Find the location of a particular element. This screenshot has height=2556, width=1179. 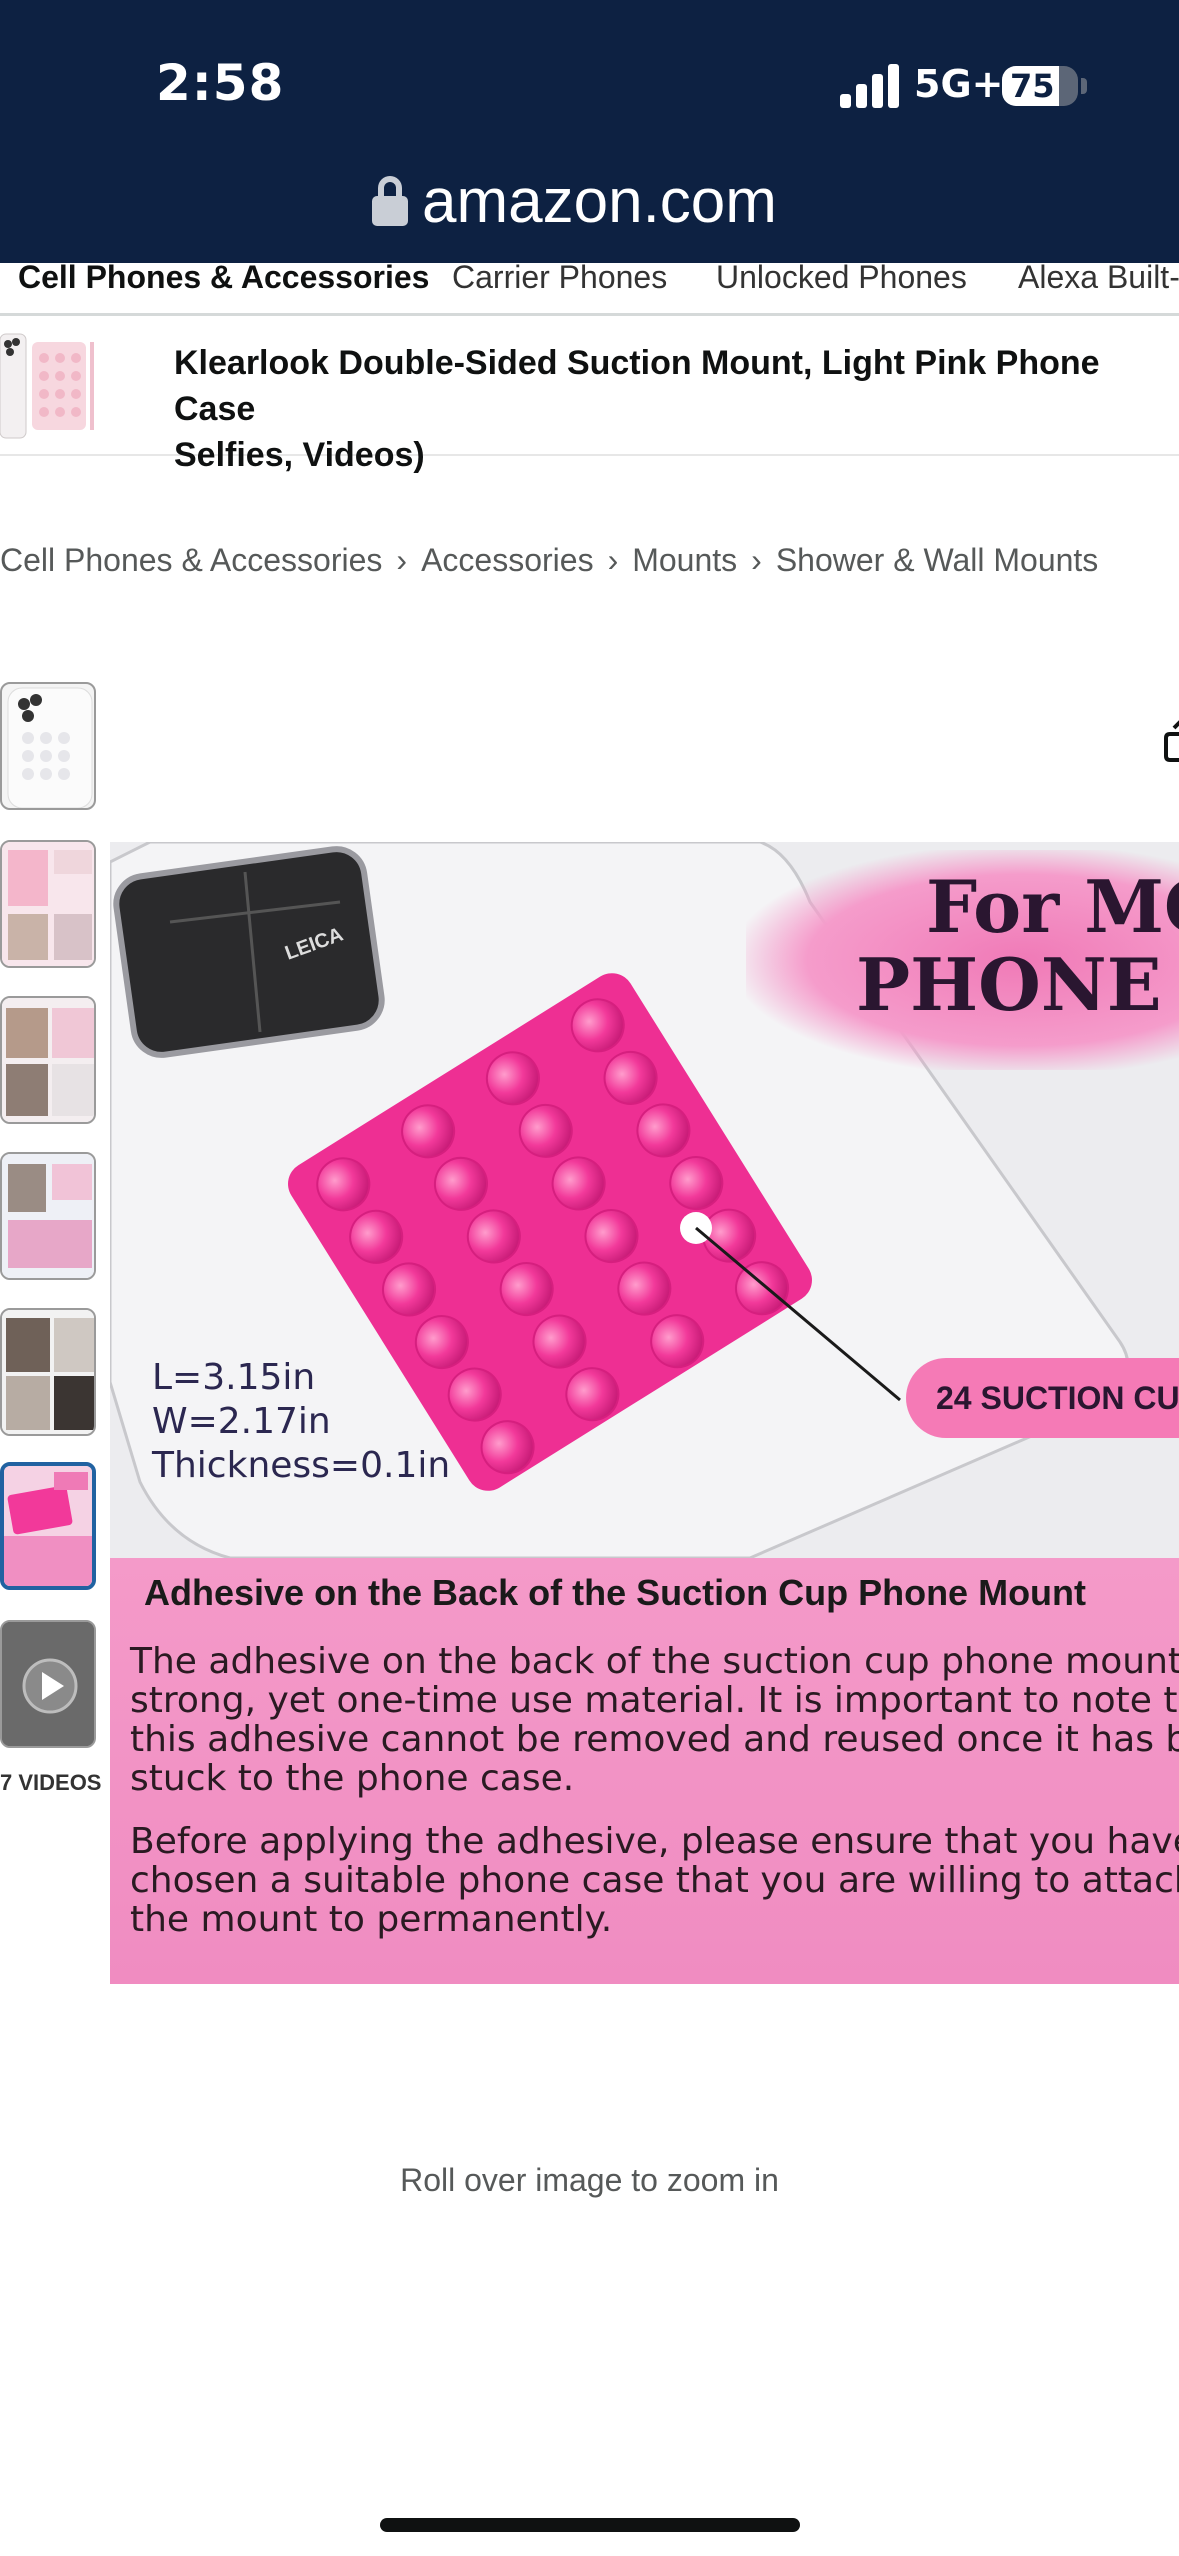

suction-count-label: 24 SUCTION CU is located at coordinates (1042, 1398).